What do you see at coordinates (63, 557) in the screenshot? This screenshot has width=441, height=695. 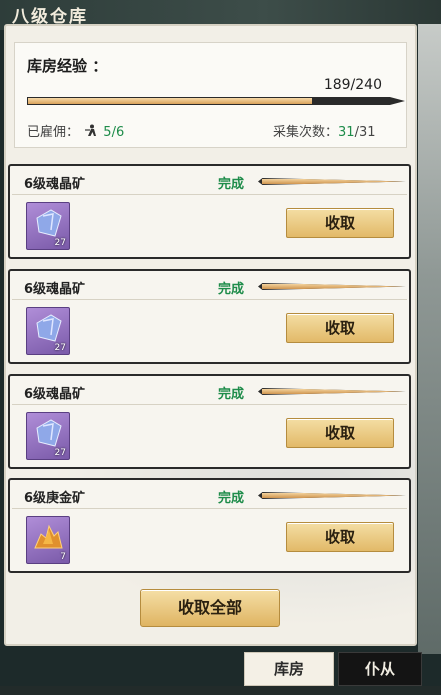 I see `item-count: 7` at bounding box center [63, 557].